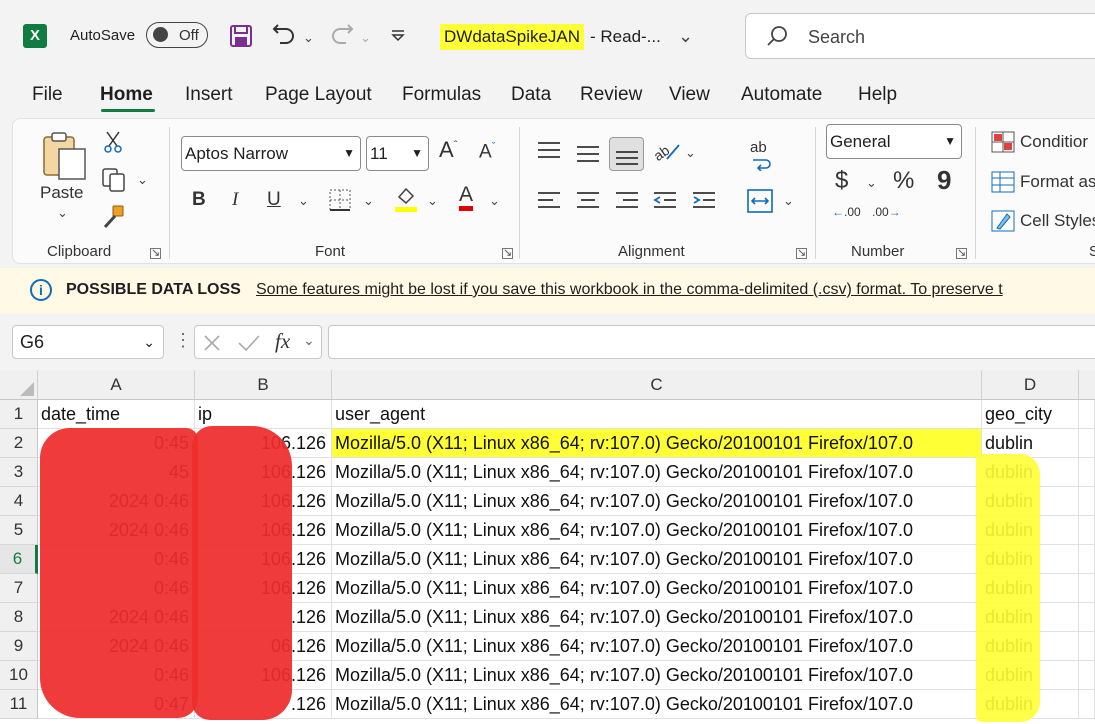 The image size is (1095, 724). What do you see at coordinates (920, 36) in the screenshot?
I see `search-box: Search` at bounding box center [920, 36].